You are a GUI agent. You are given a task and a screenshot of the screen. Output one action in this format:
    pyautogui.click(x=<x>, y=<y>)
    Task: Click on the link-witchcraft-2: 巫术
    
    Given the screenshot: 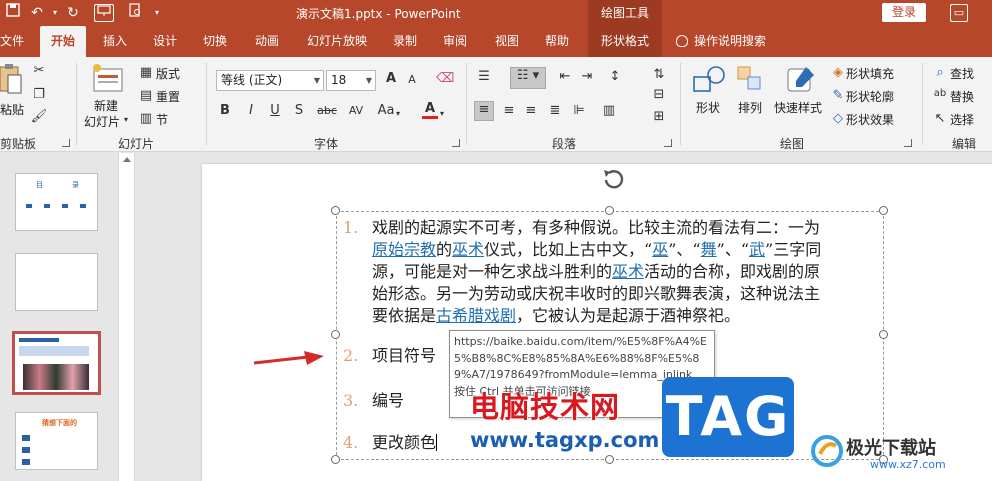 What is the action you would take?
    pyautogui.click(x=628, y=271)
    